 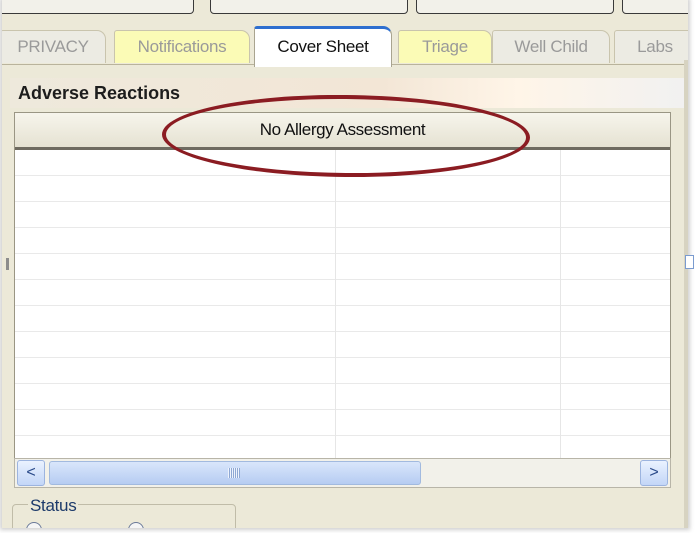 I want to click on tab-triage: Triage, so click(x=445, y=46).